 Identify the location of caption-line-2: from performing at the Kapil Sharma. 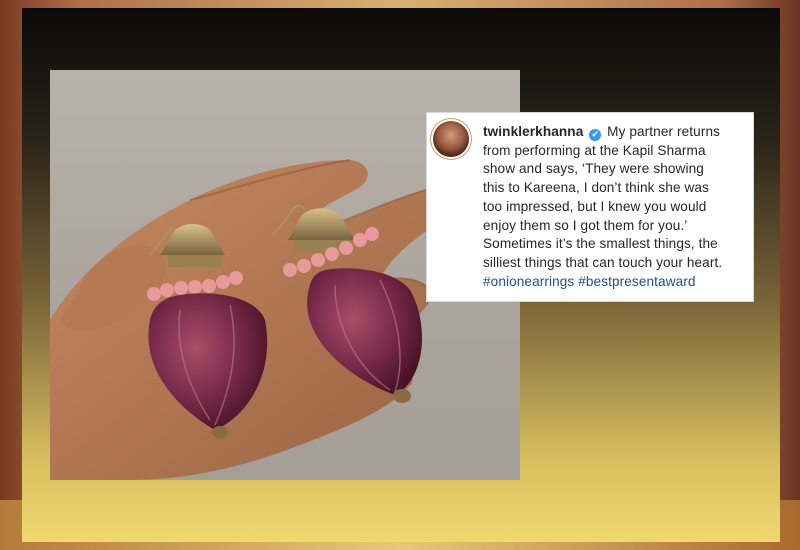
(594, 150).